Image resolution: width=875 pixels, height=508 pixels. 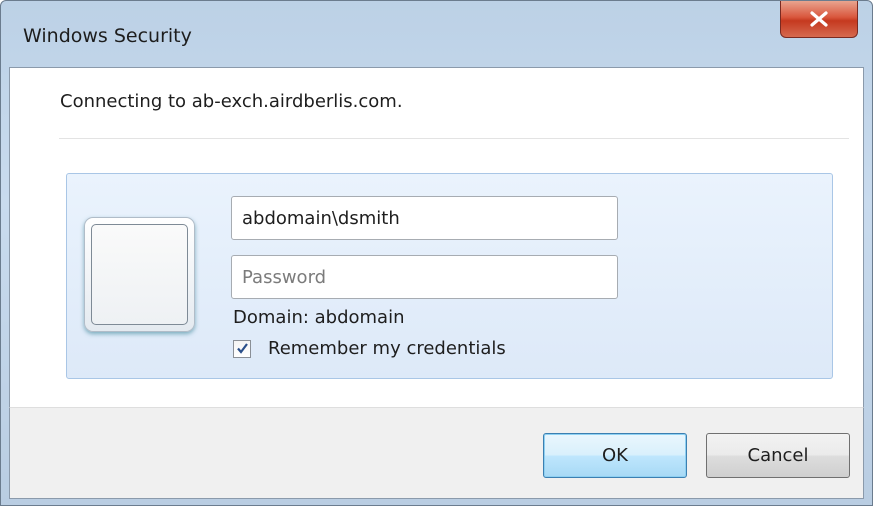 I want to click on password-field, so click(x=424, y=277).